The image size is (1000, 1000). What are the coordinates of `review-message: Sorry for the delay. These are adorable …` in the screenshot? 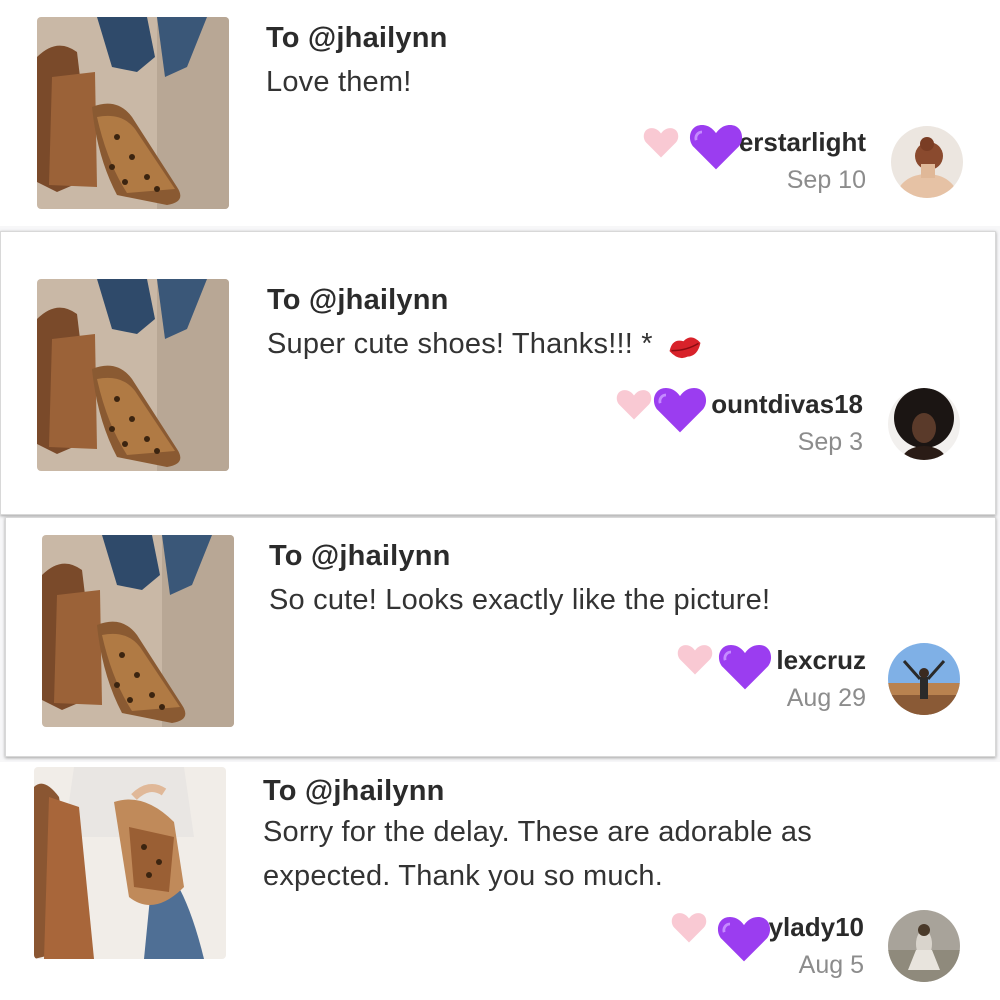 It's located at (537, 854).